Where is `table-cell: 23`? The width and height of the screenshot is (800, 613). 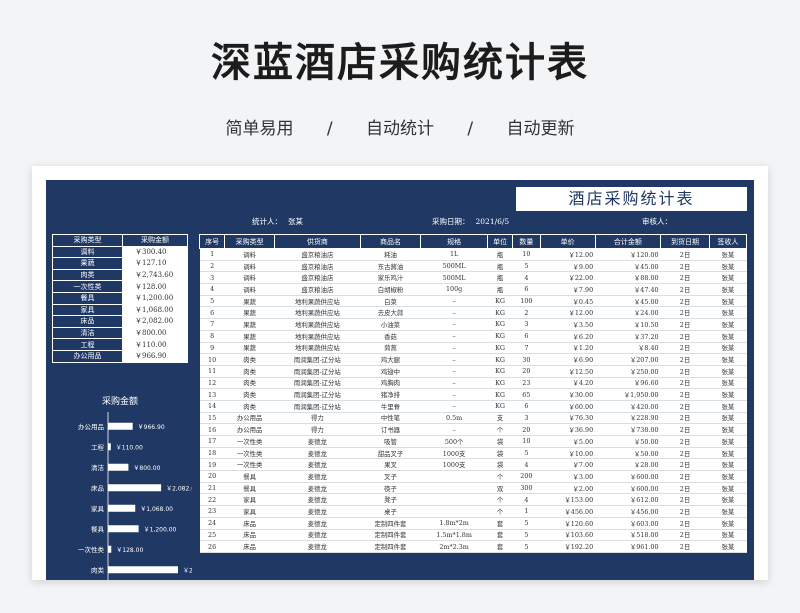
table-cell: 23 is located at coordinates (526, 383).